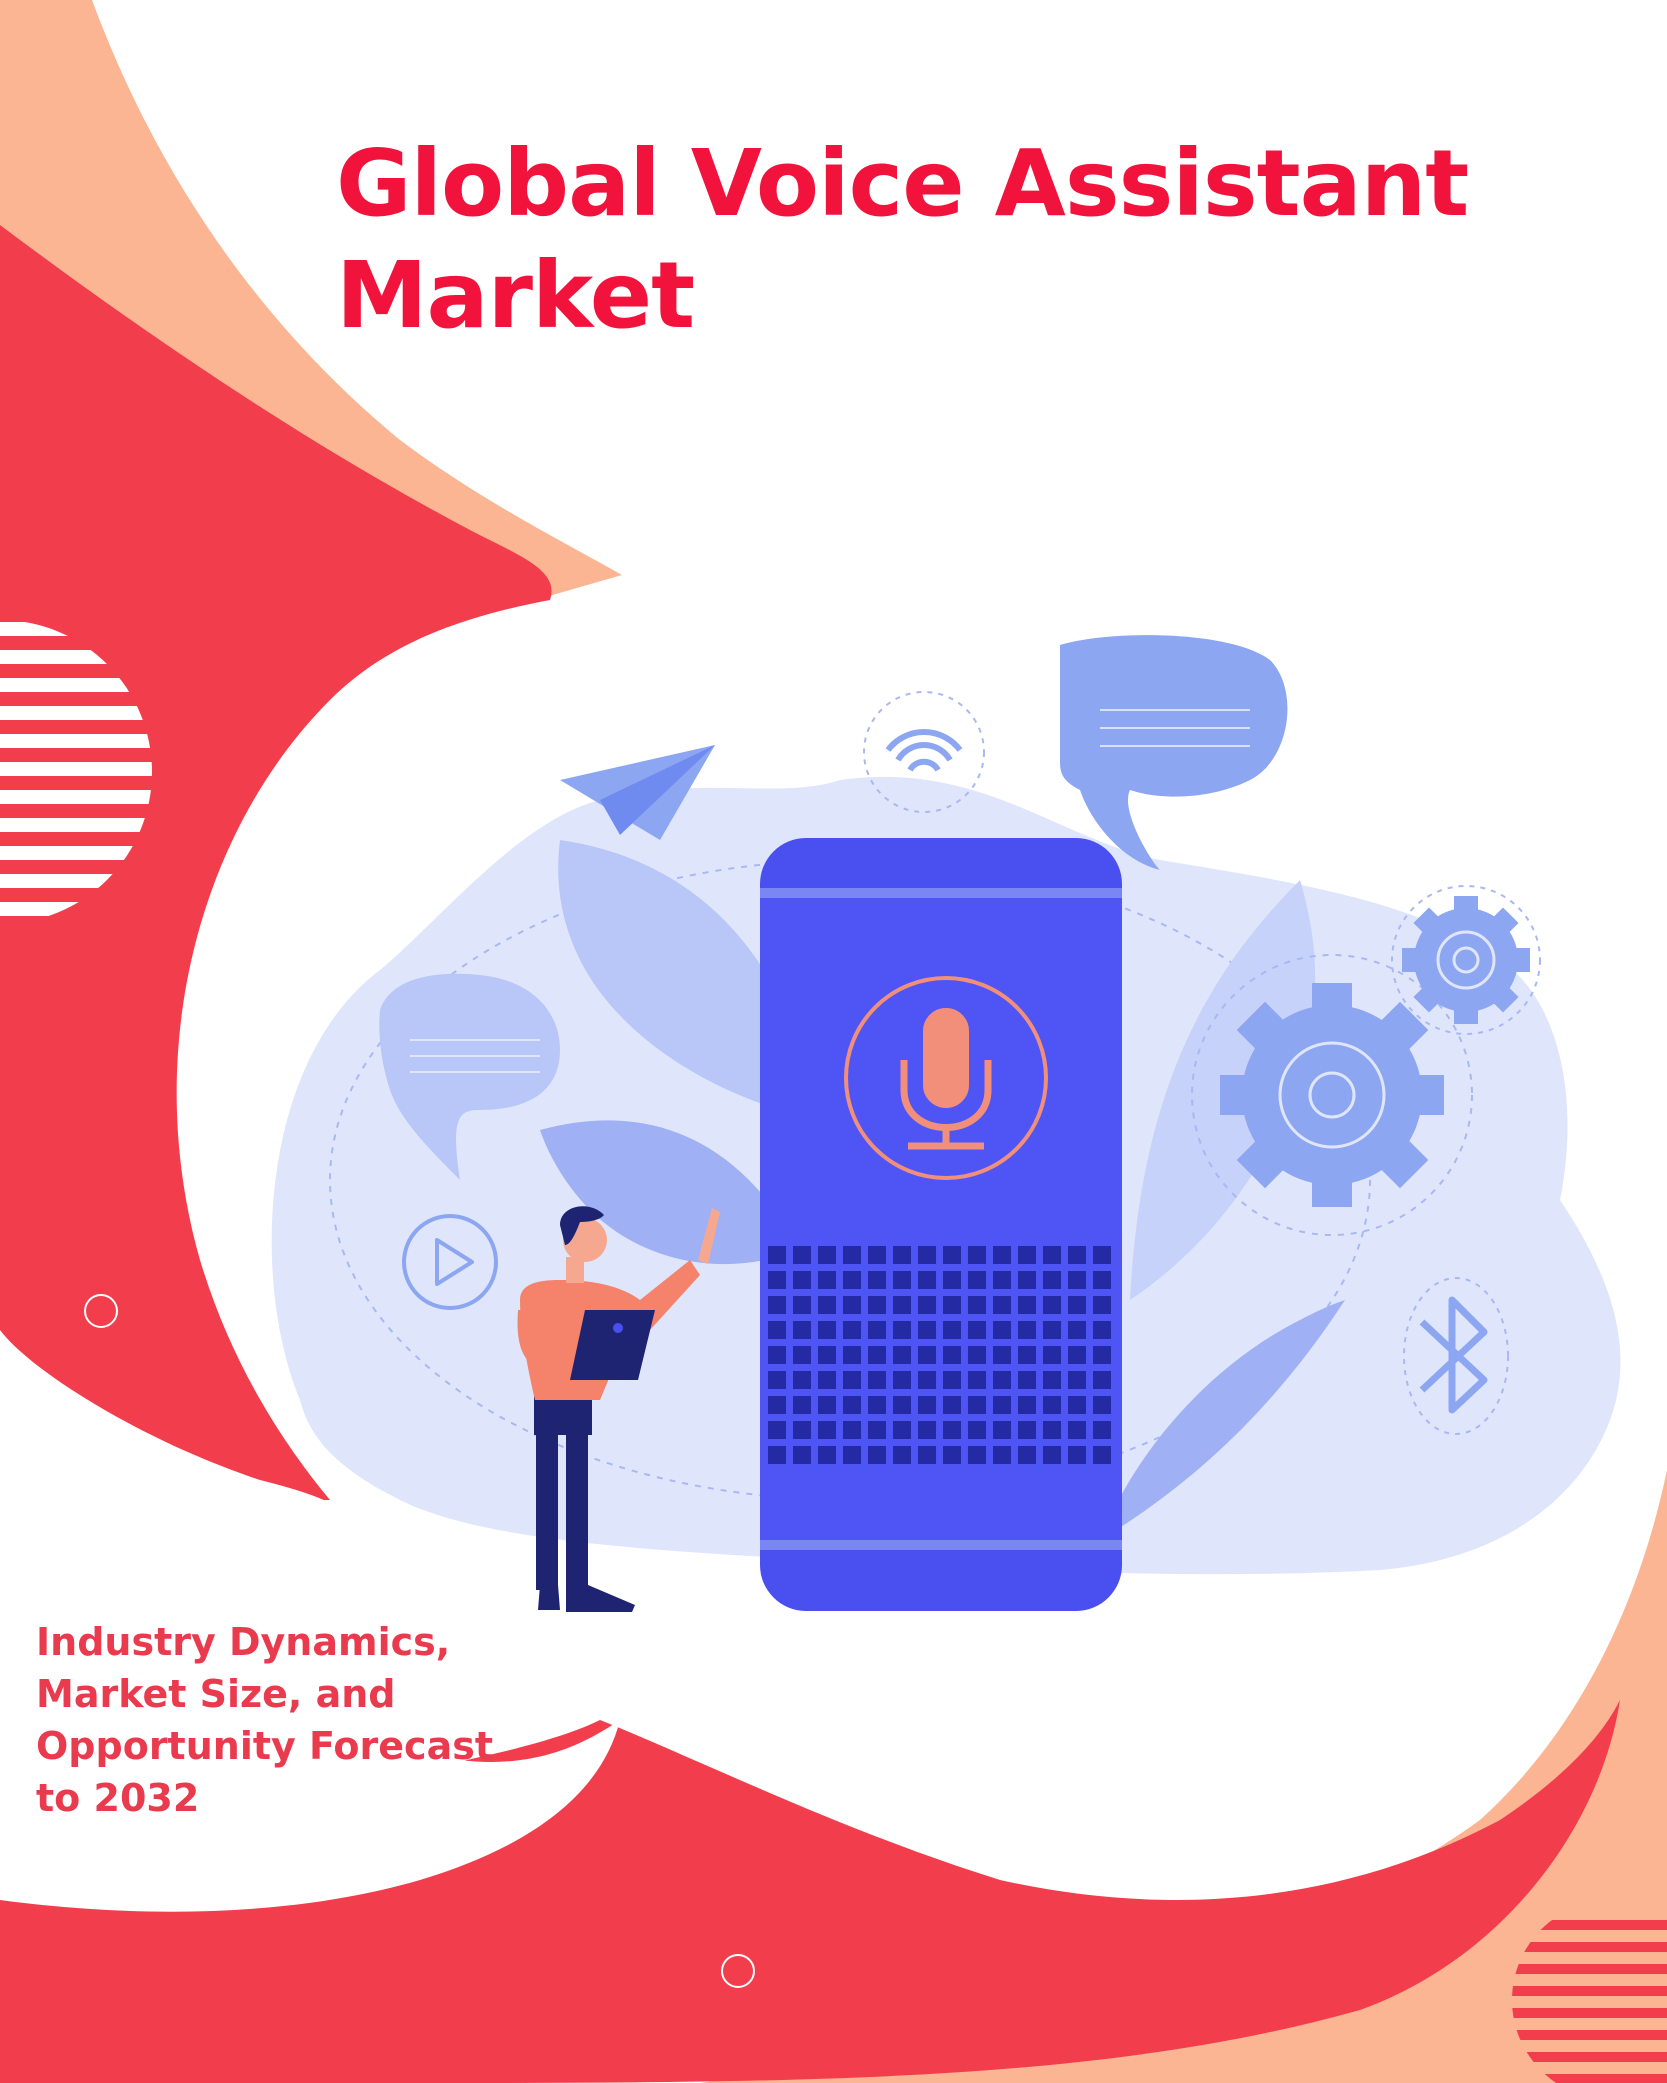 Image resolution: width=1667 pixels, height=2083 pixels. What do you see at coordinates (941, 1224) in the screenshot?
I see `smart-speaker-device` at bounding box center [941, 1224].